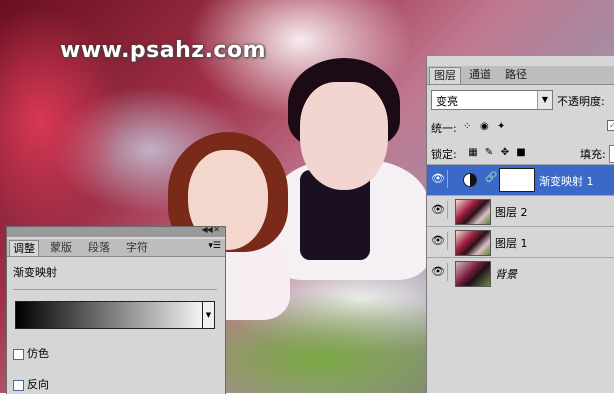 Image resolution: width=614 pixels, height=394 pixels. I want to click on layer-name: 渐变映射 1, so click(566, 181).